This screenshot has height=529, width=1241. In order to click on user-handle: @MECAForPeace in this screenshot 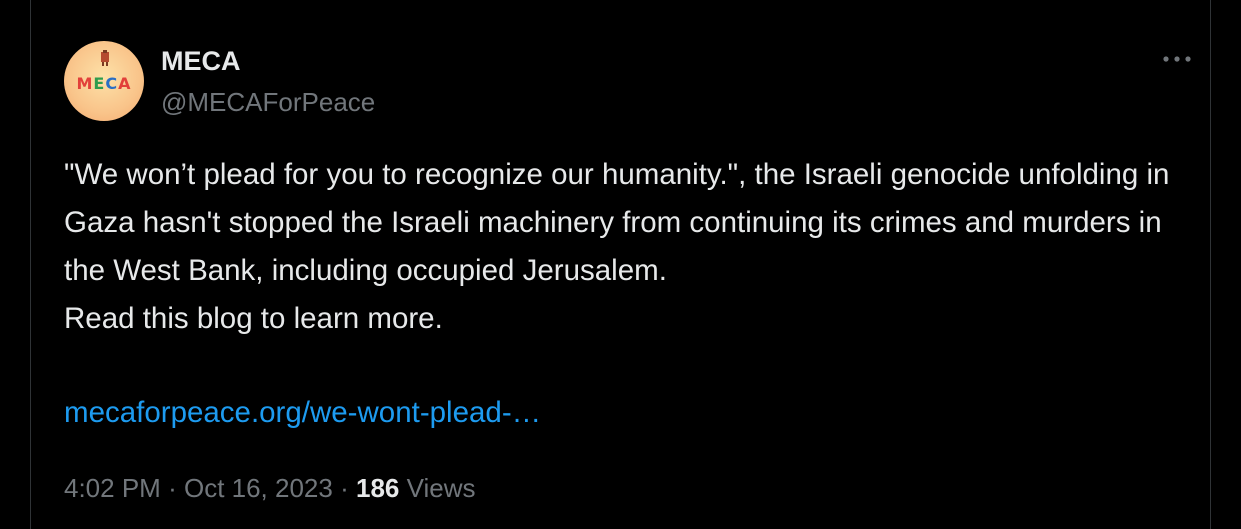, I will do `click(268, 102)`.